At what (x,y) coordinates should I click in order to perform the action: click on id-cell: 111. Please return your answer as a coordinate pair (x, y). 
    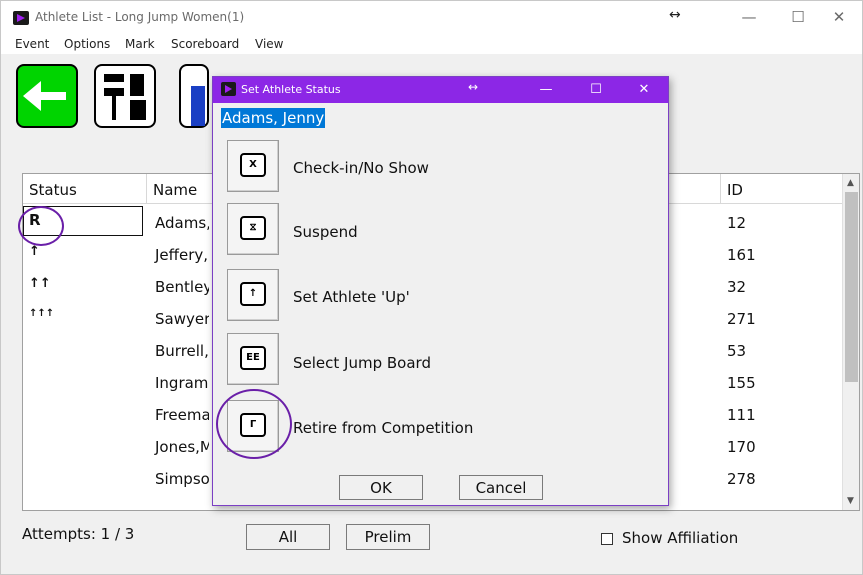
    Looking at the image, I should click on (741, 415).